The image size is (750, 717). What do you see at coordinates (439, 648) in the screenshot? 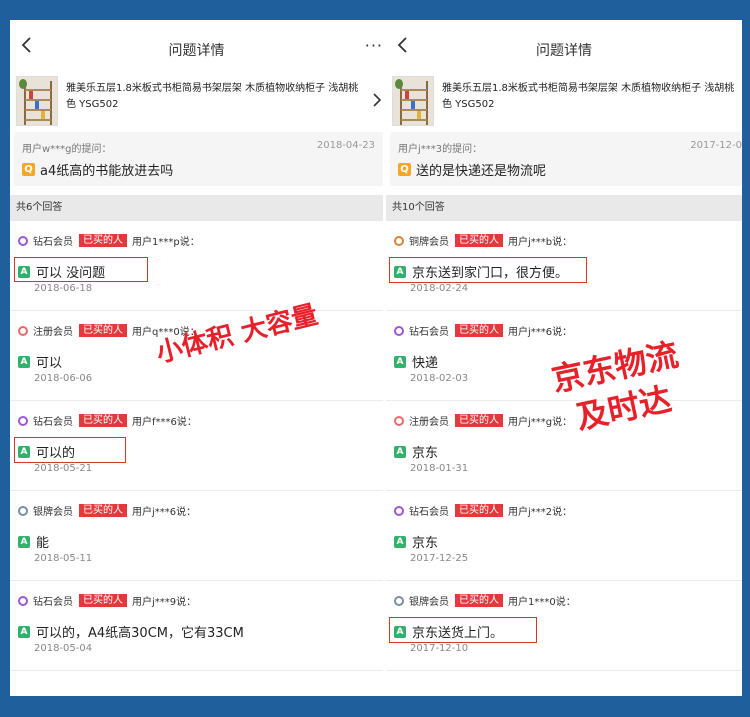
I see `answer-date: 2017-12-10` at bounding box center [439, 648].